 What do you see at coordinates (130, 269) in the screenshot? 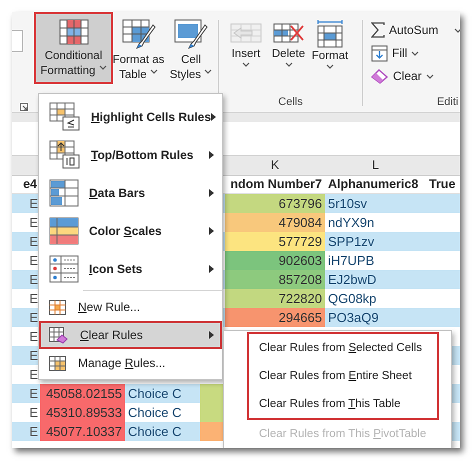
I see `menu-item: Icon Sets` at bounding box center [130, 269].